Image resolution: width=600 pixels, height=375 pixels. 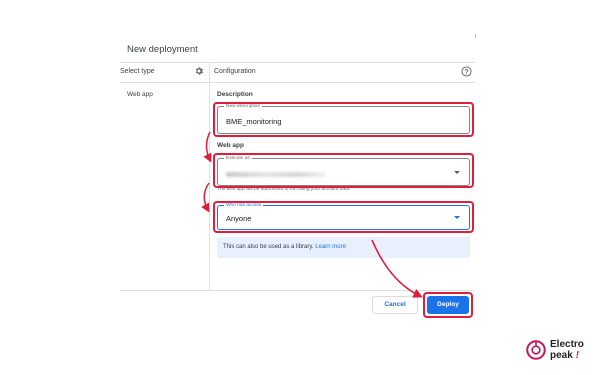 I want to click on highlight-deploy, so click(x=448, y=305).